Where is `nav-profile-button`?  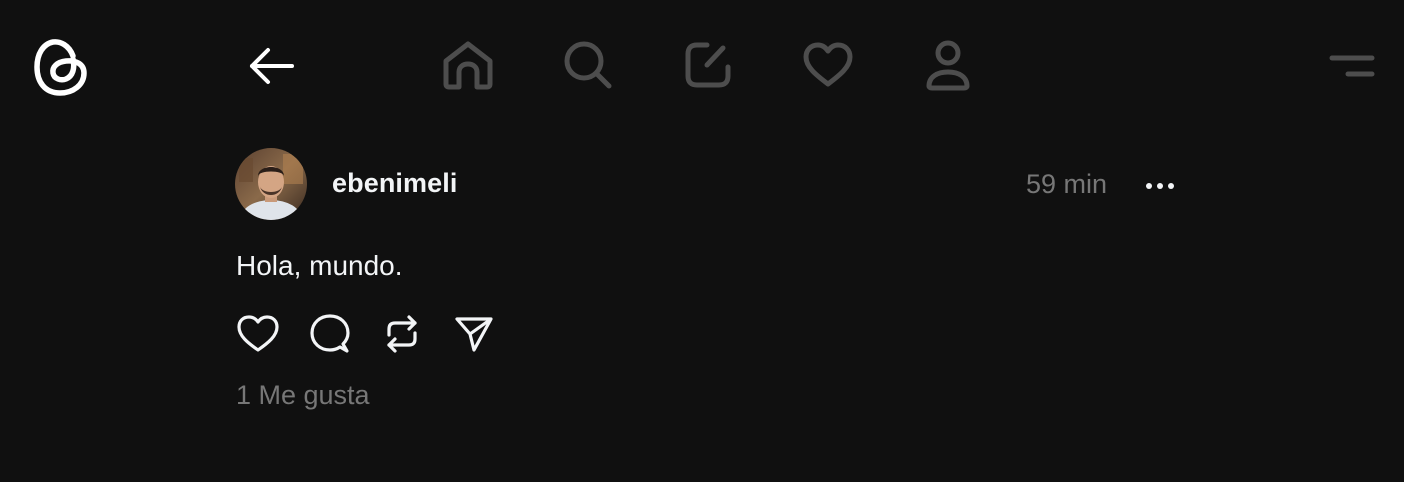 nav-profile-button is located at coordinates (948, 67).